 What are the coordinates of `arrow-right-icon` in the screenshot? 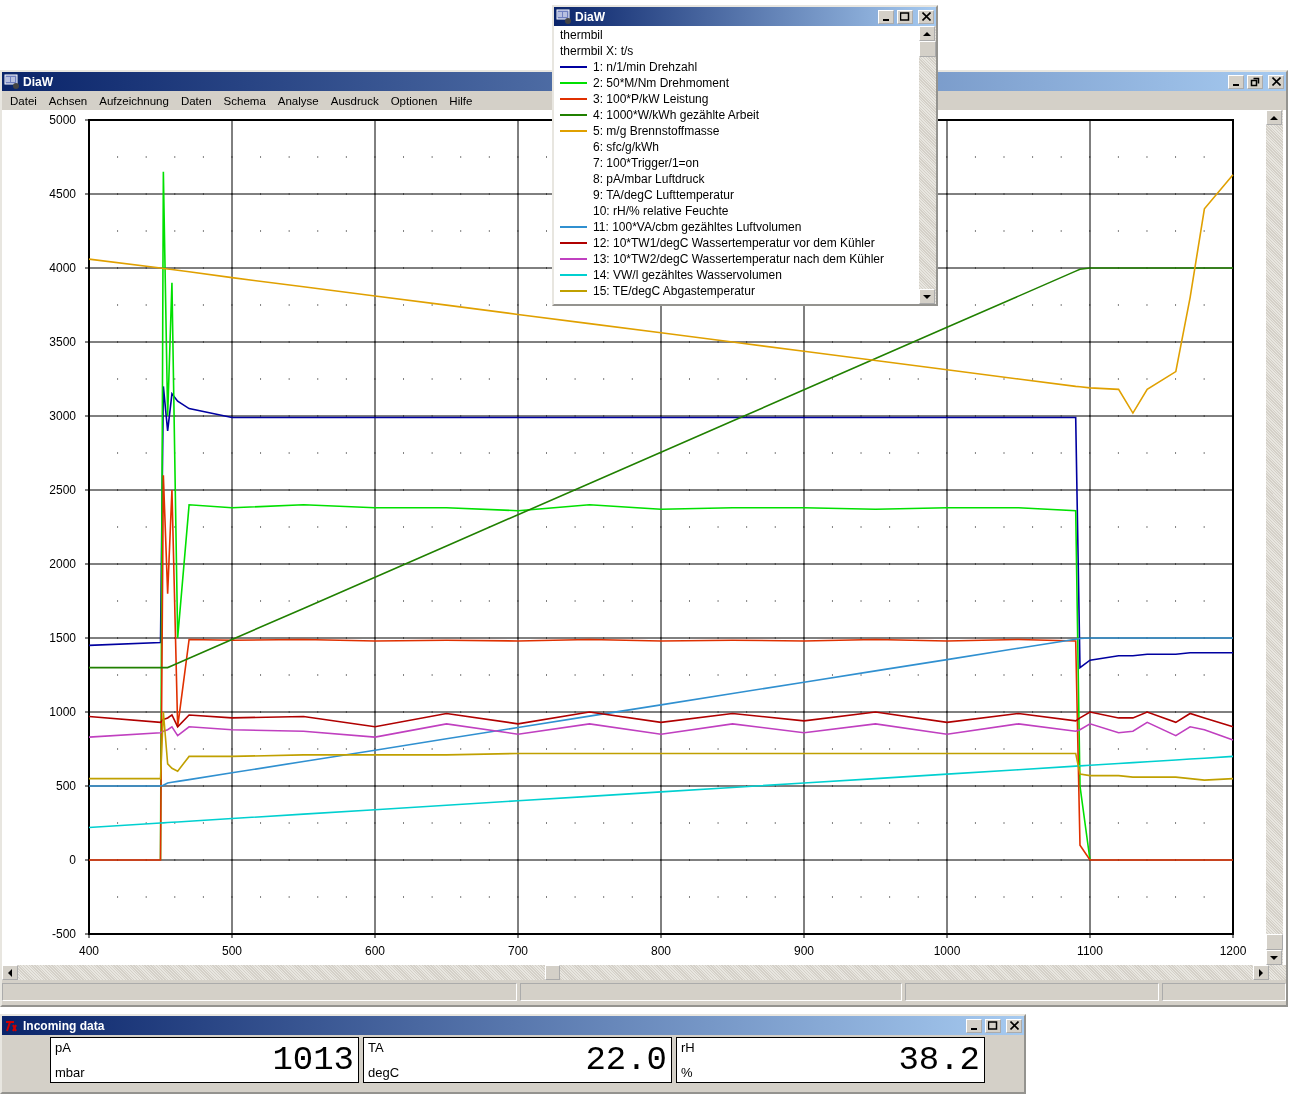 It's located at (1261, 972).